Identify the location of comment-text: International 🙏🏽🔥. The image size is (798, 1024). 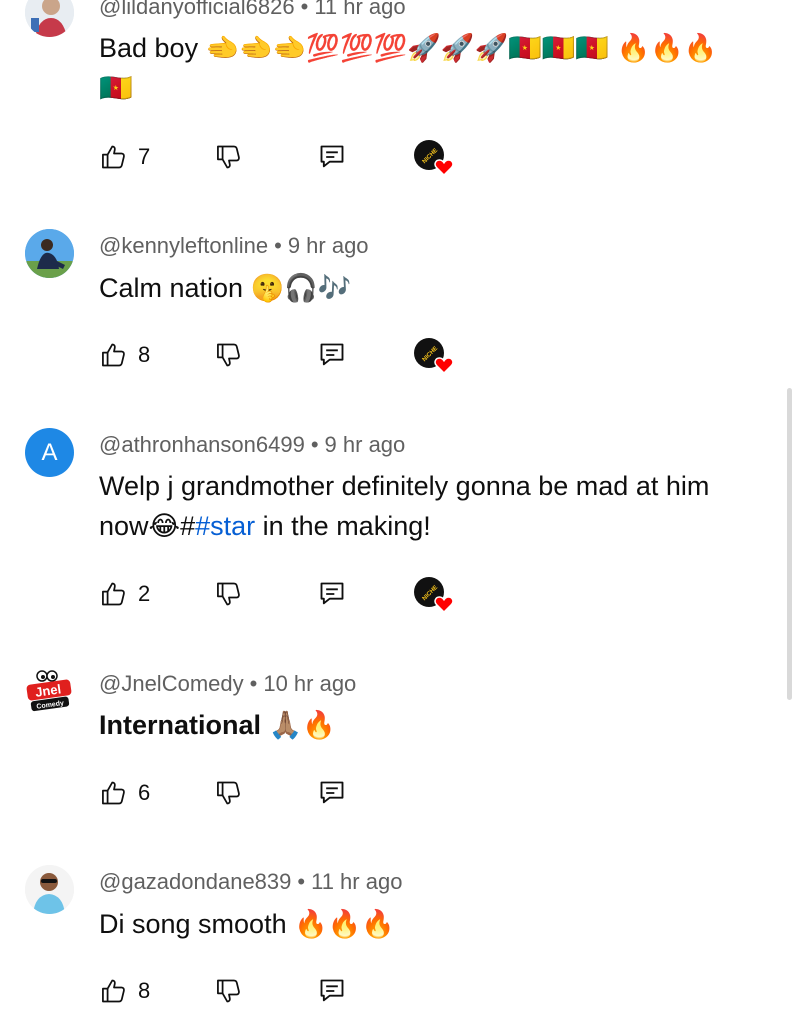
(217, 725).